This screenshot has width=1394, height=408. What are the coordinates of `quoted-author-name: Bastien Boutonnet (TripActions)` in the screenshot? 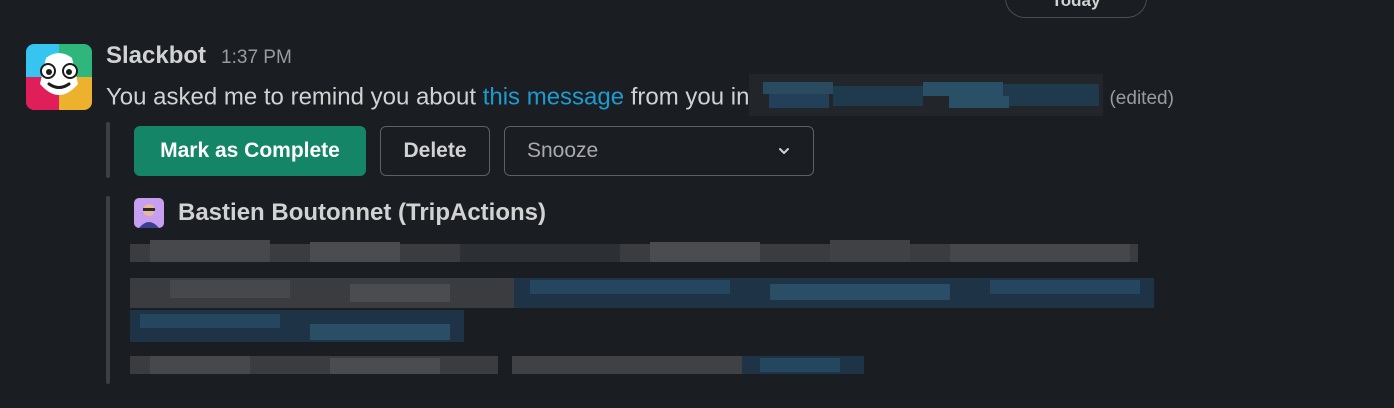 It's located at (362, 213).